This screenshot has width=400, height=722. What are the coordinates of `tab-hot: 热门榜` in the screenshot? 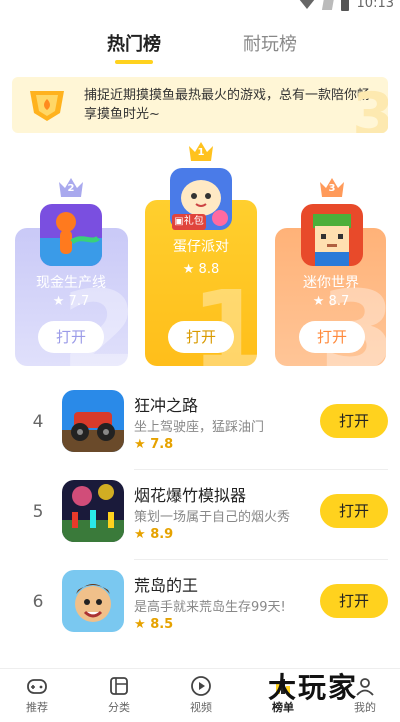 It's located at (134, 47).